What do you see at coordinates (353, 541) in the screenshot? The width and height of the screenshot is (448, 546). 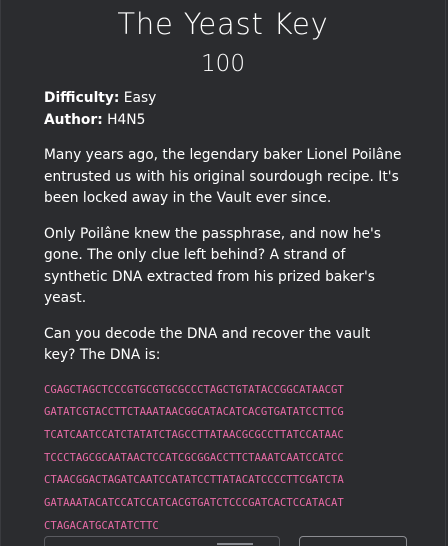 I see `submit-button` at bounding box center [353, 541].